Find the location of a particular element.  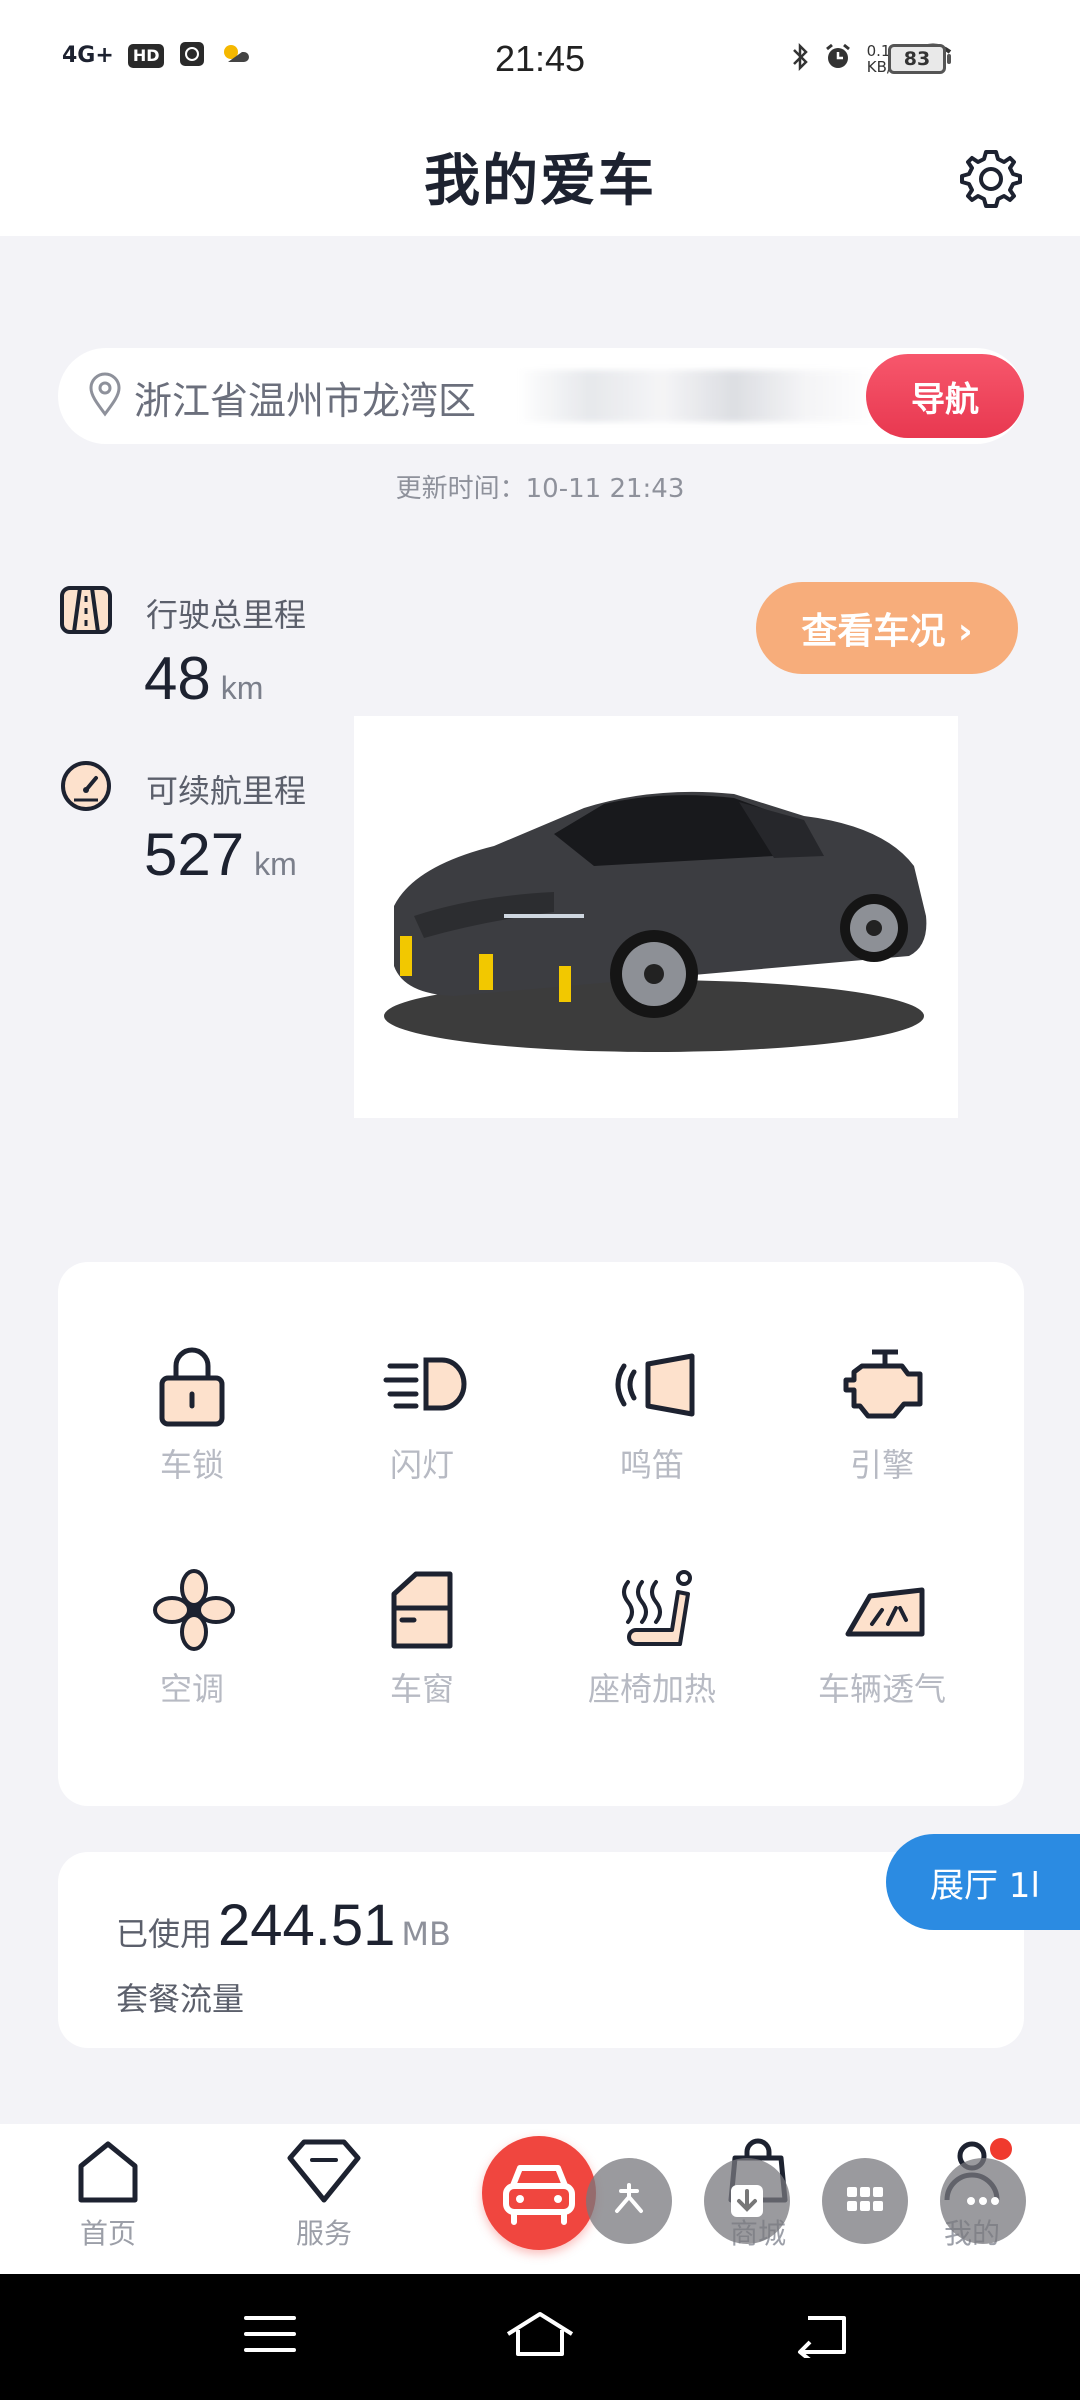

app-header: 我的爱车 is located at coordinates (540, 178).